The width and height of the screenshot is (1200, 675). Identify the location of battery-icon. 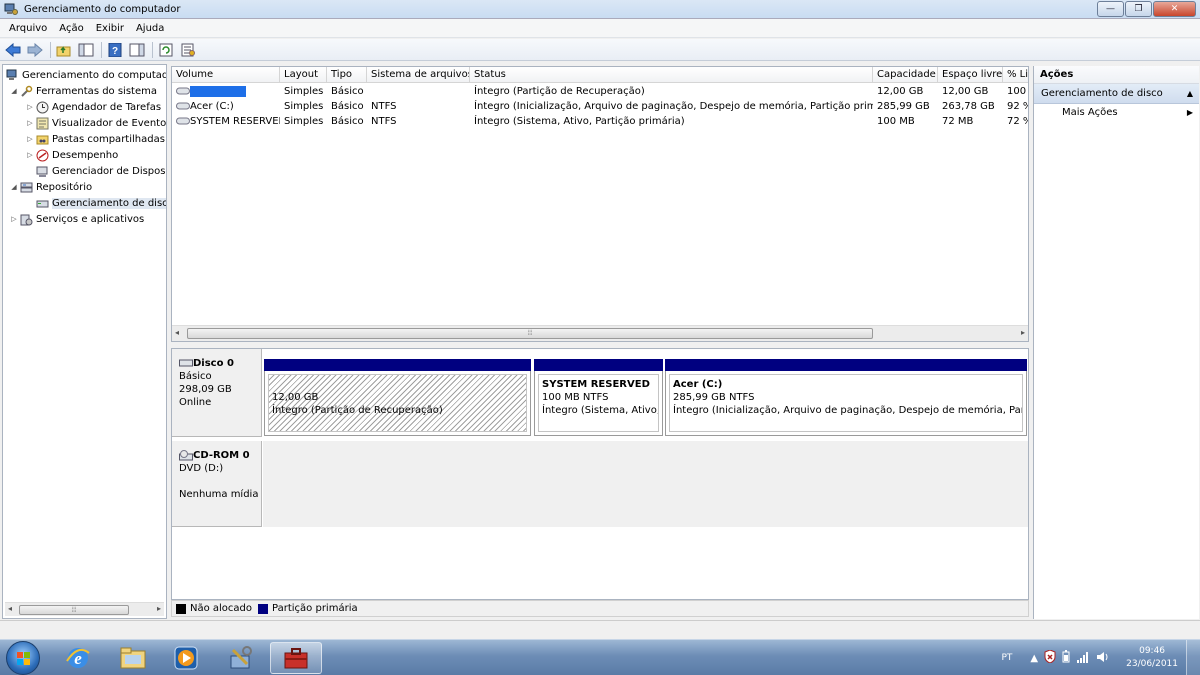
(1066, 658).